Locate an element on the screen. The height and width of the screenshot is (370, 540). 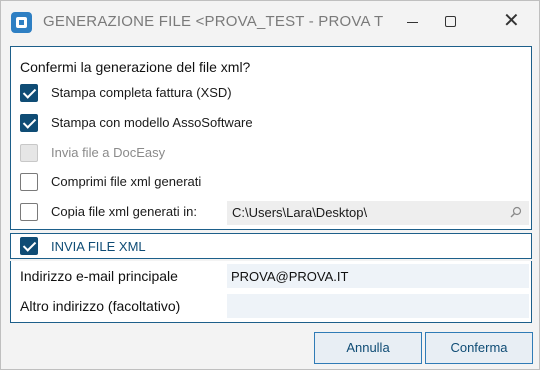
confirm-question: Confermi la generazione del file xml? is located at coordinates (135, 67).